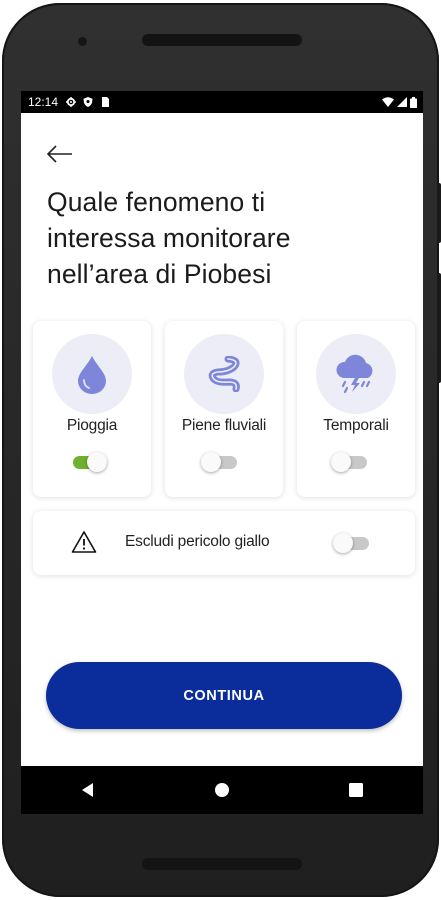  What do you see at coordinates (222, 864) in the screenshot?
I see `bottom-speaker` at bounding box center [222, 864].